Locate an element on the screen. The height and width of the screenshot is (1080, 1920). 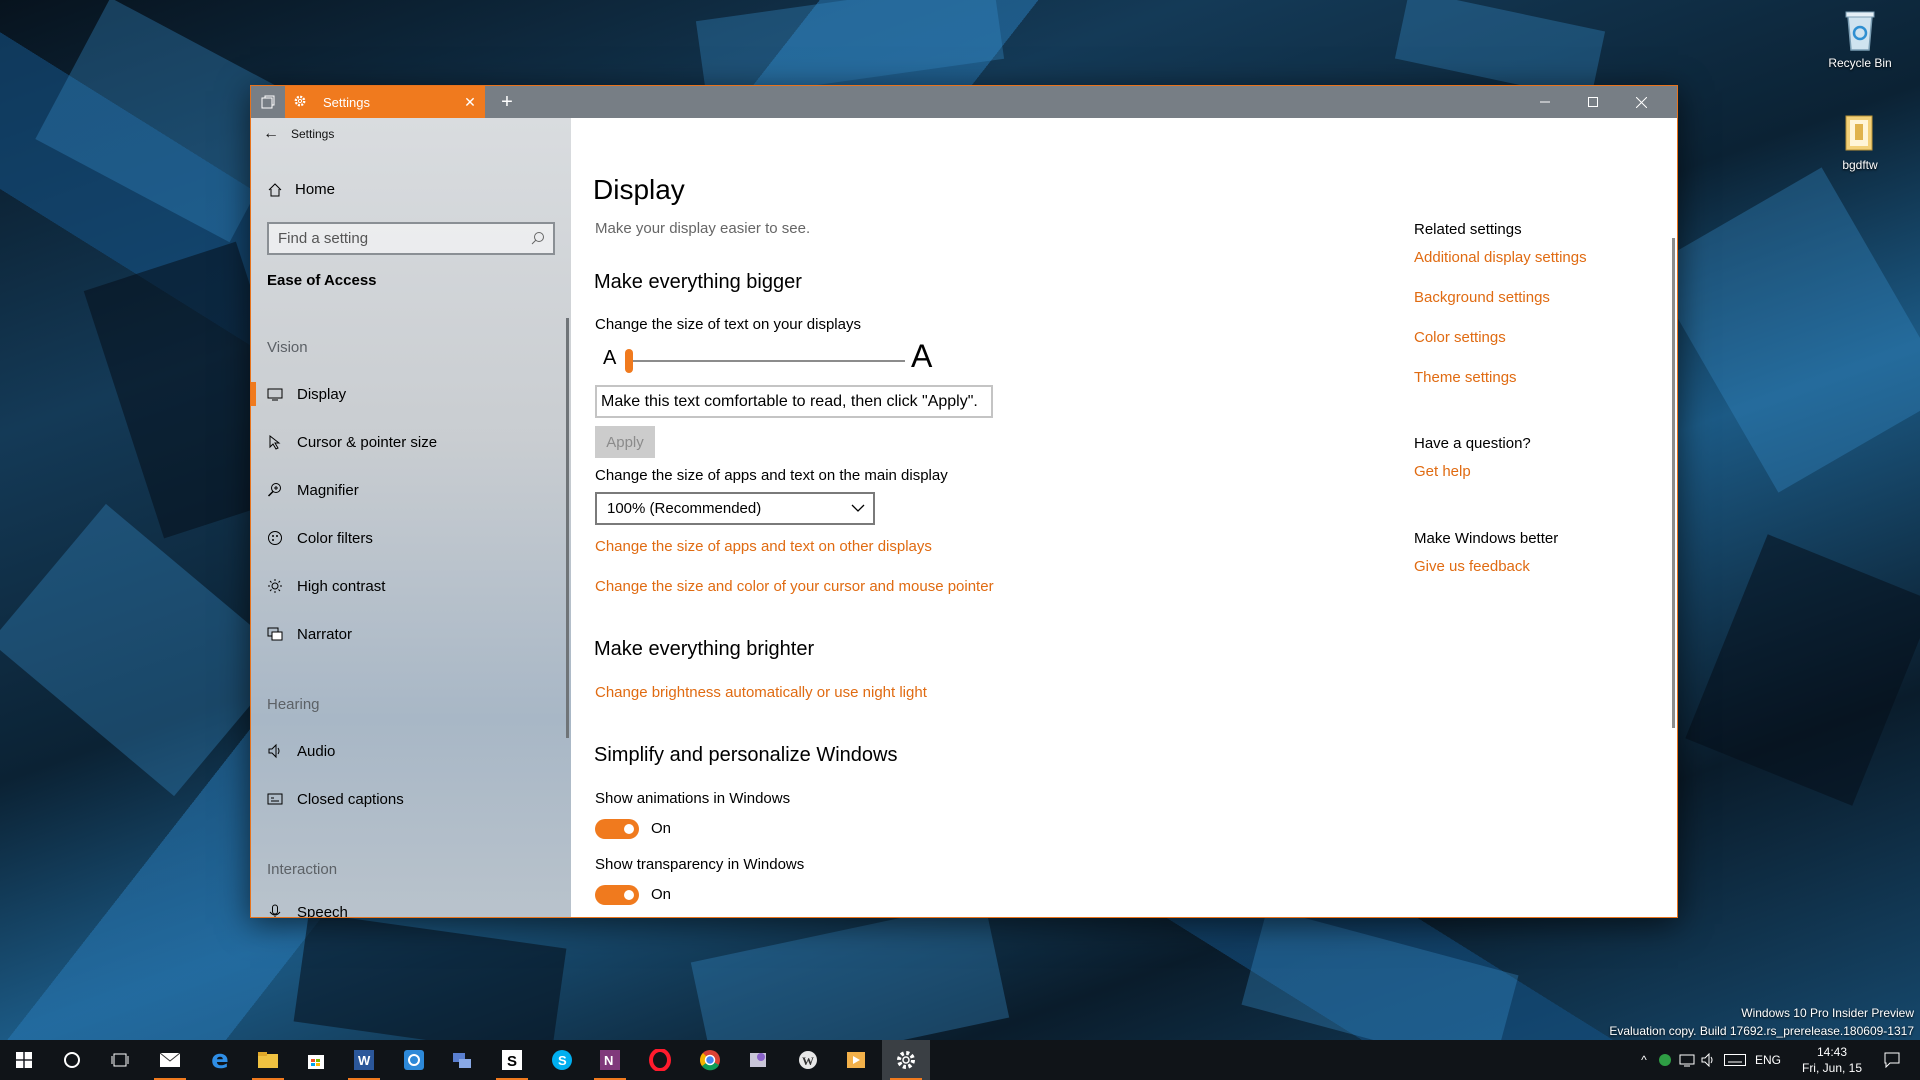
scale-dropdown-value: 100% (Recommended) is located at coordinates (684, 508).